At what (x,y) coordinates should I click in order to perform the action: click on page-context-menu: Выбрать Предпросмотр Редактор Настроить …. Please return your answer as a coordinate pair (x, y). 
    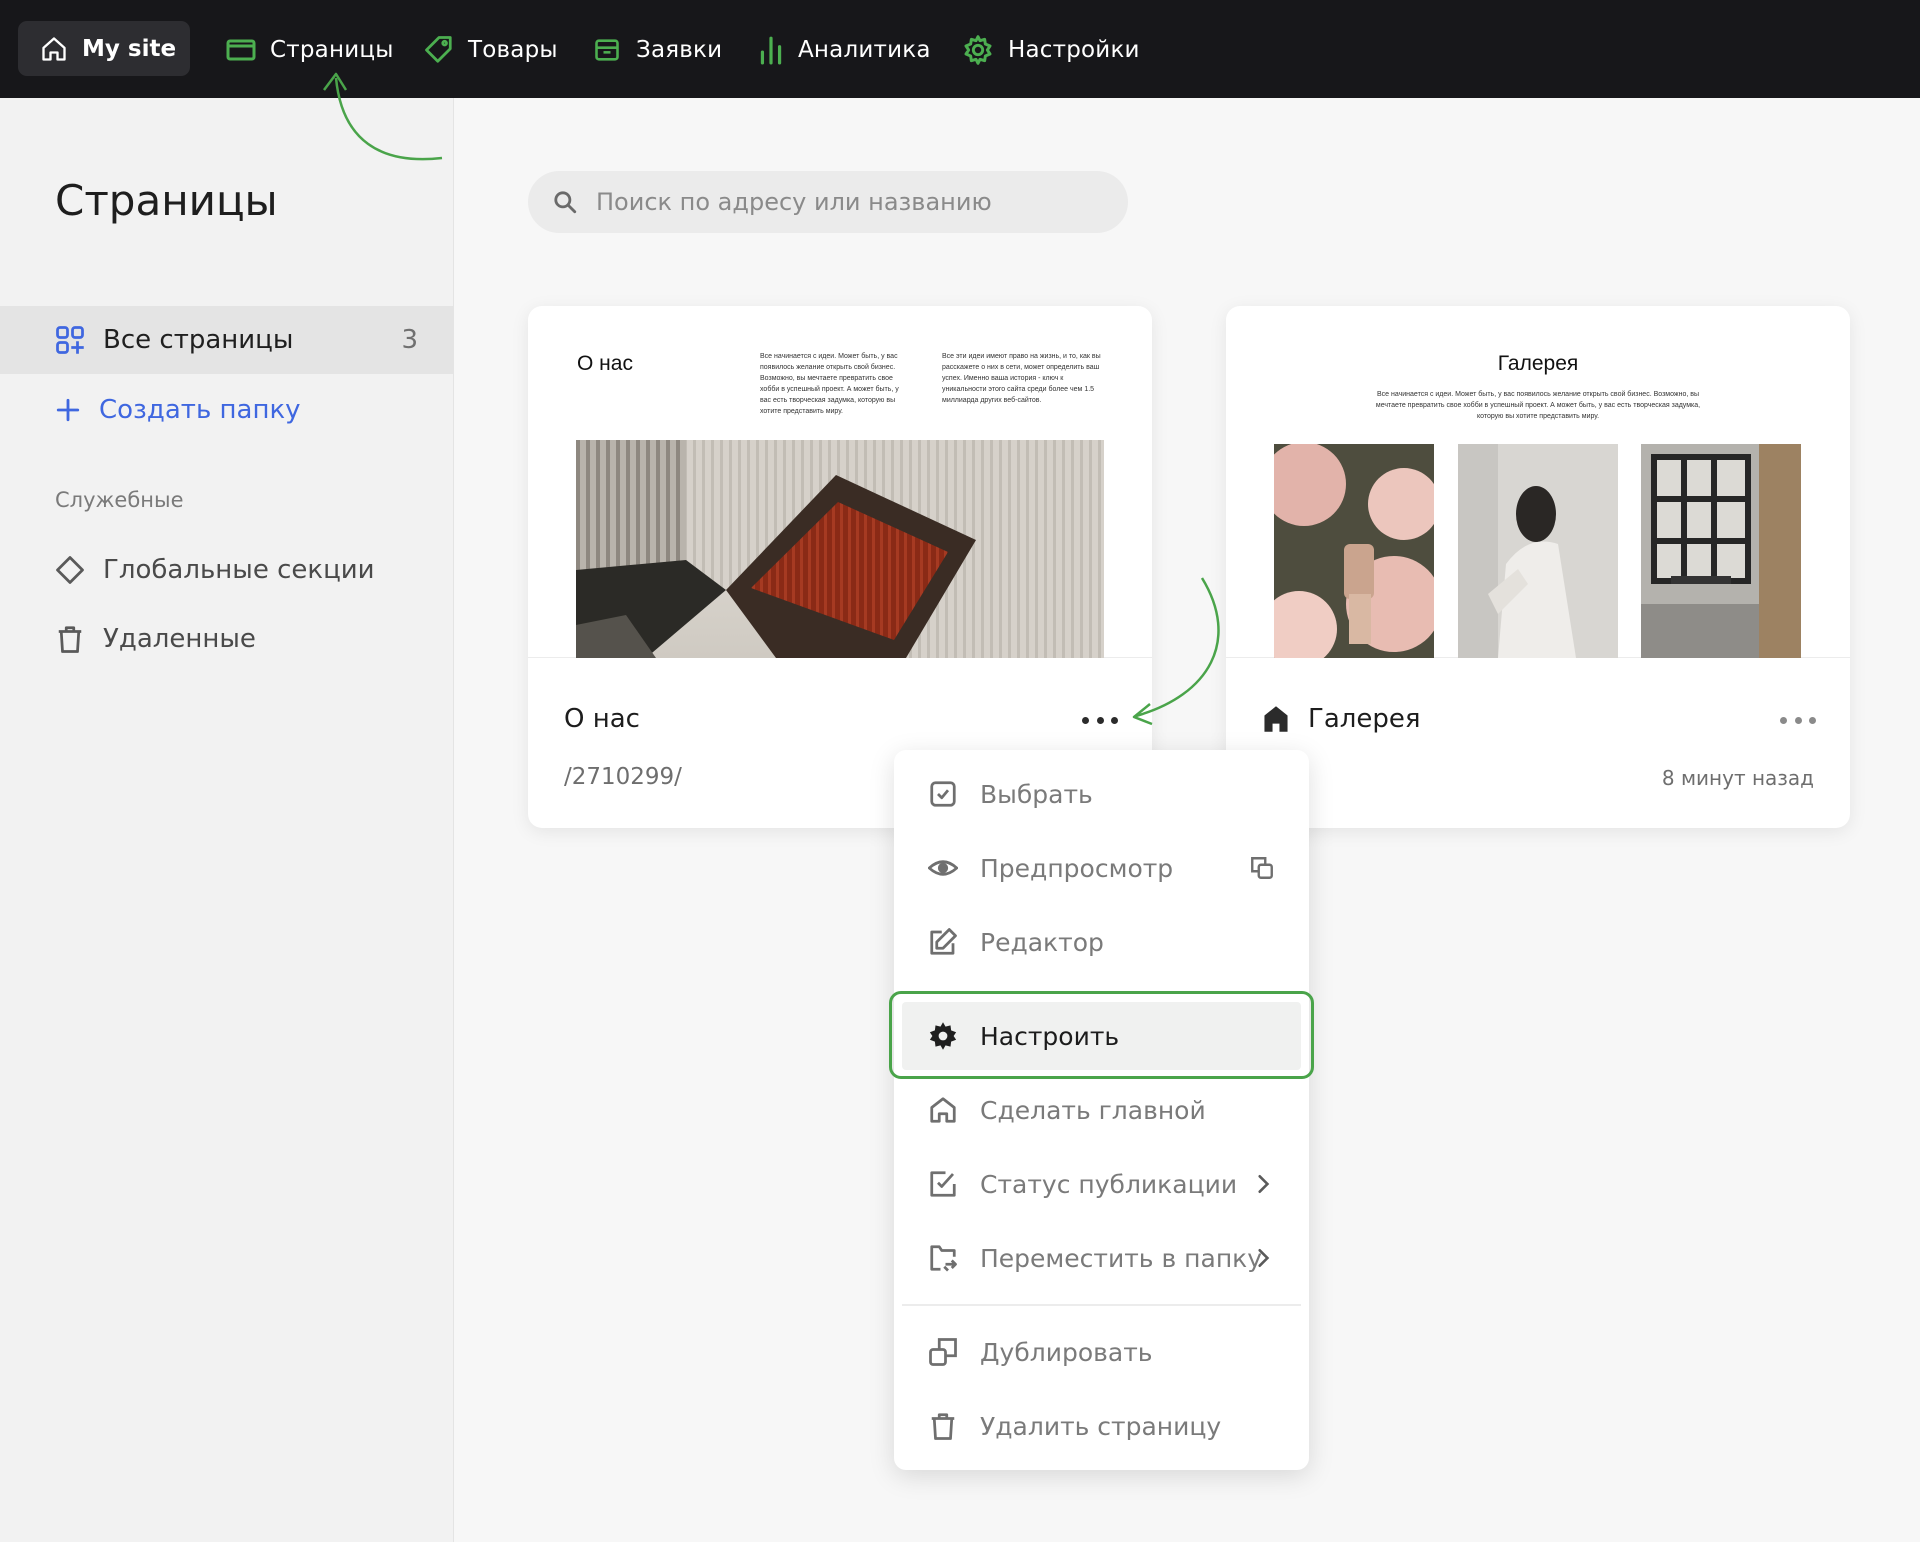
    Looking at the image, I should click on (1101, 1110).